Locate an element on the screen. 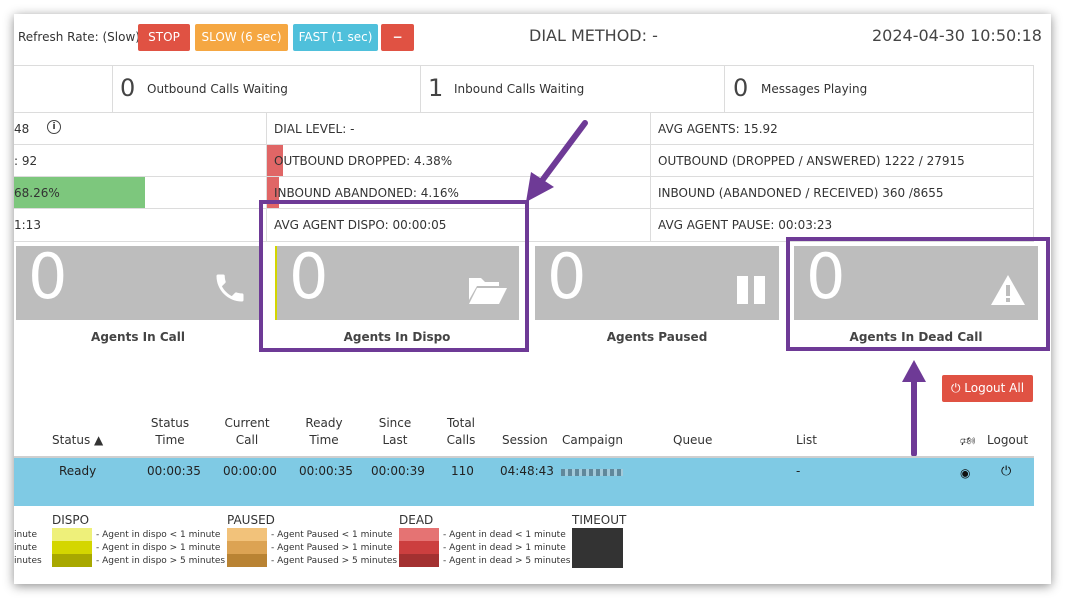  megaphone-icon: 🕬 is located at coordinates (968, 441).